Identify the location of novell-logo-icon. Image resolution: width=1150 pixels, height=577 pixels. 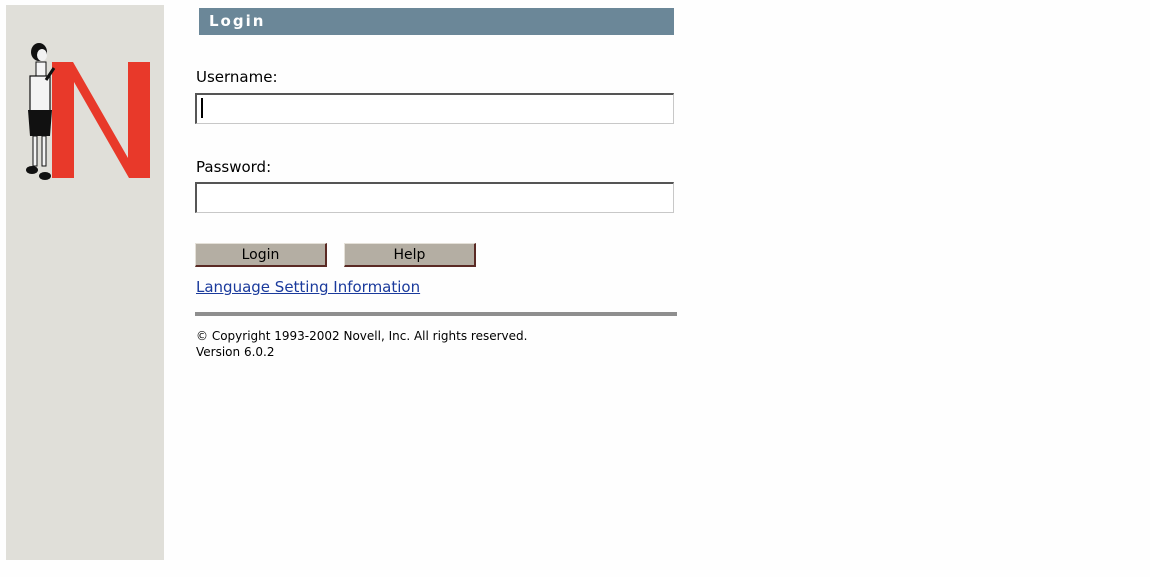
(88, 111).